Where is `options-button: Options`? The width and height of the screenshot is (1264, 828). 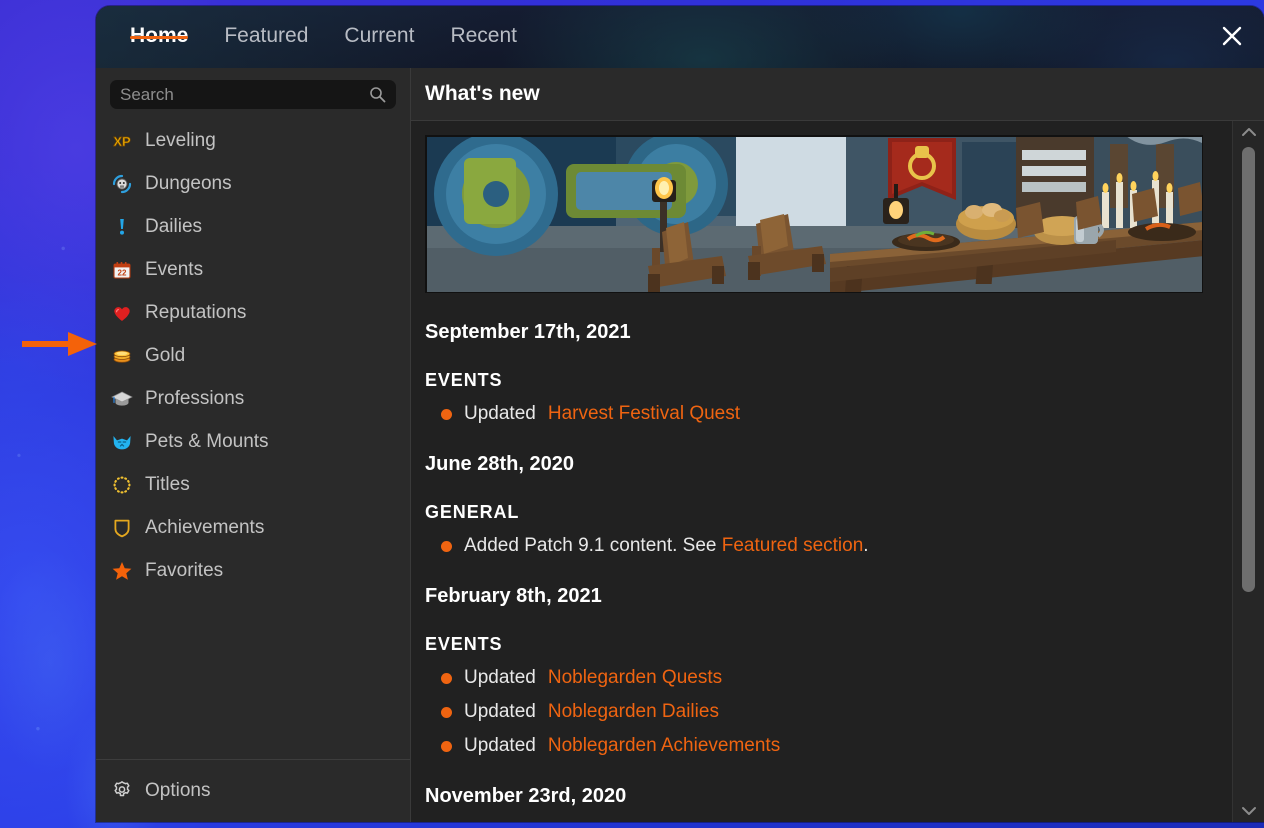
options-button: Options is located at coordinates (253, 791).